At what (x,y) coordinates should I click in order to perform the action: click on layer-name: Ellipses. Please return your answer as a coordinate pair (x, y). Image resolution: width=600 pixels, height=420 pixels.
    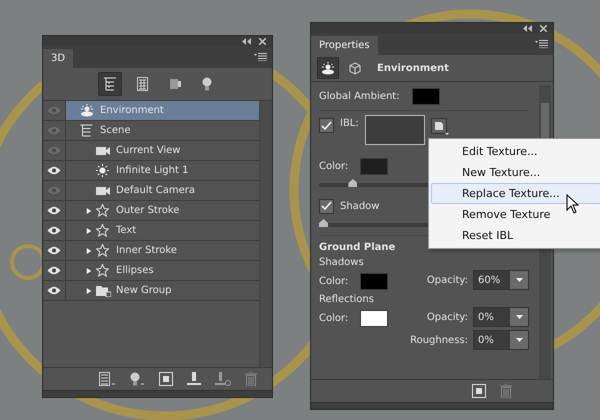
    Looking at the image, I should click on (135, 270).